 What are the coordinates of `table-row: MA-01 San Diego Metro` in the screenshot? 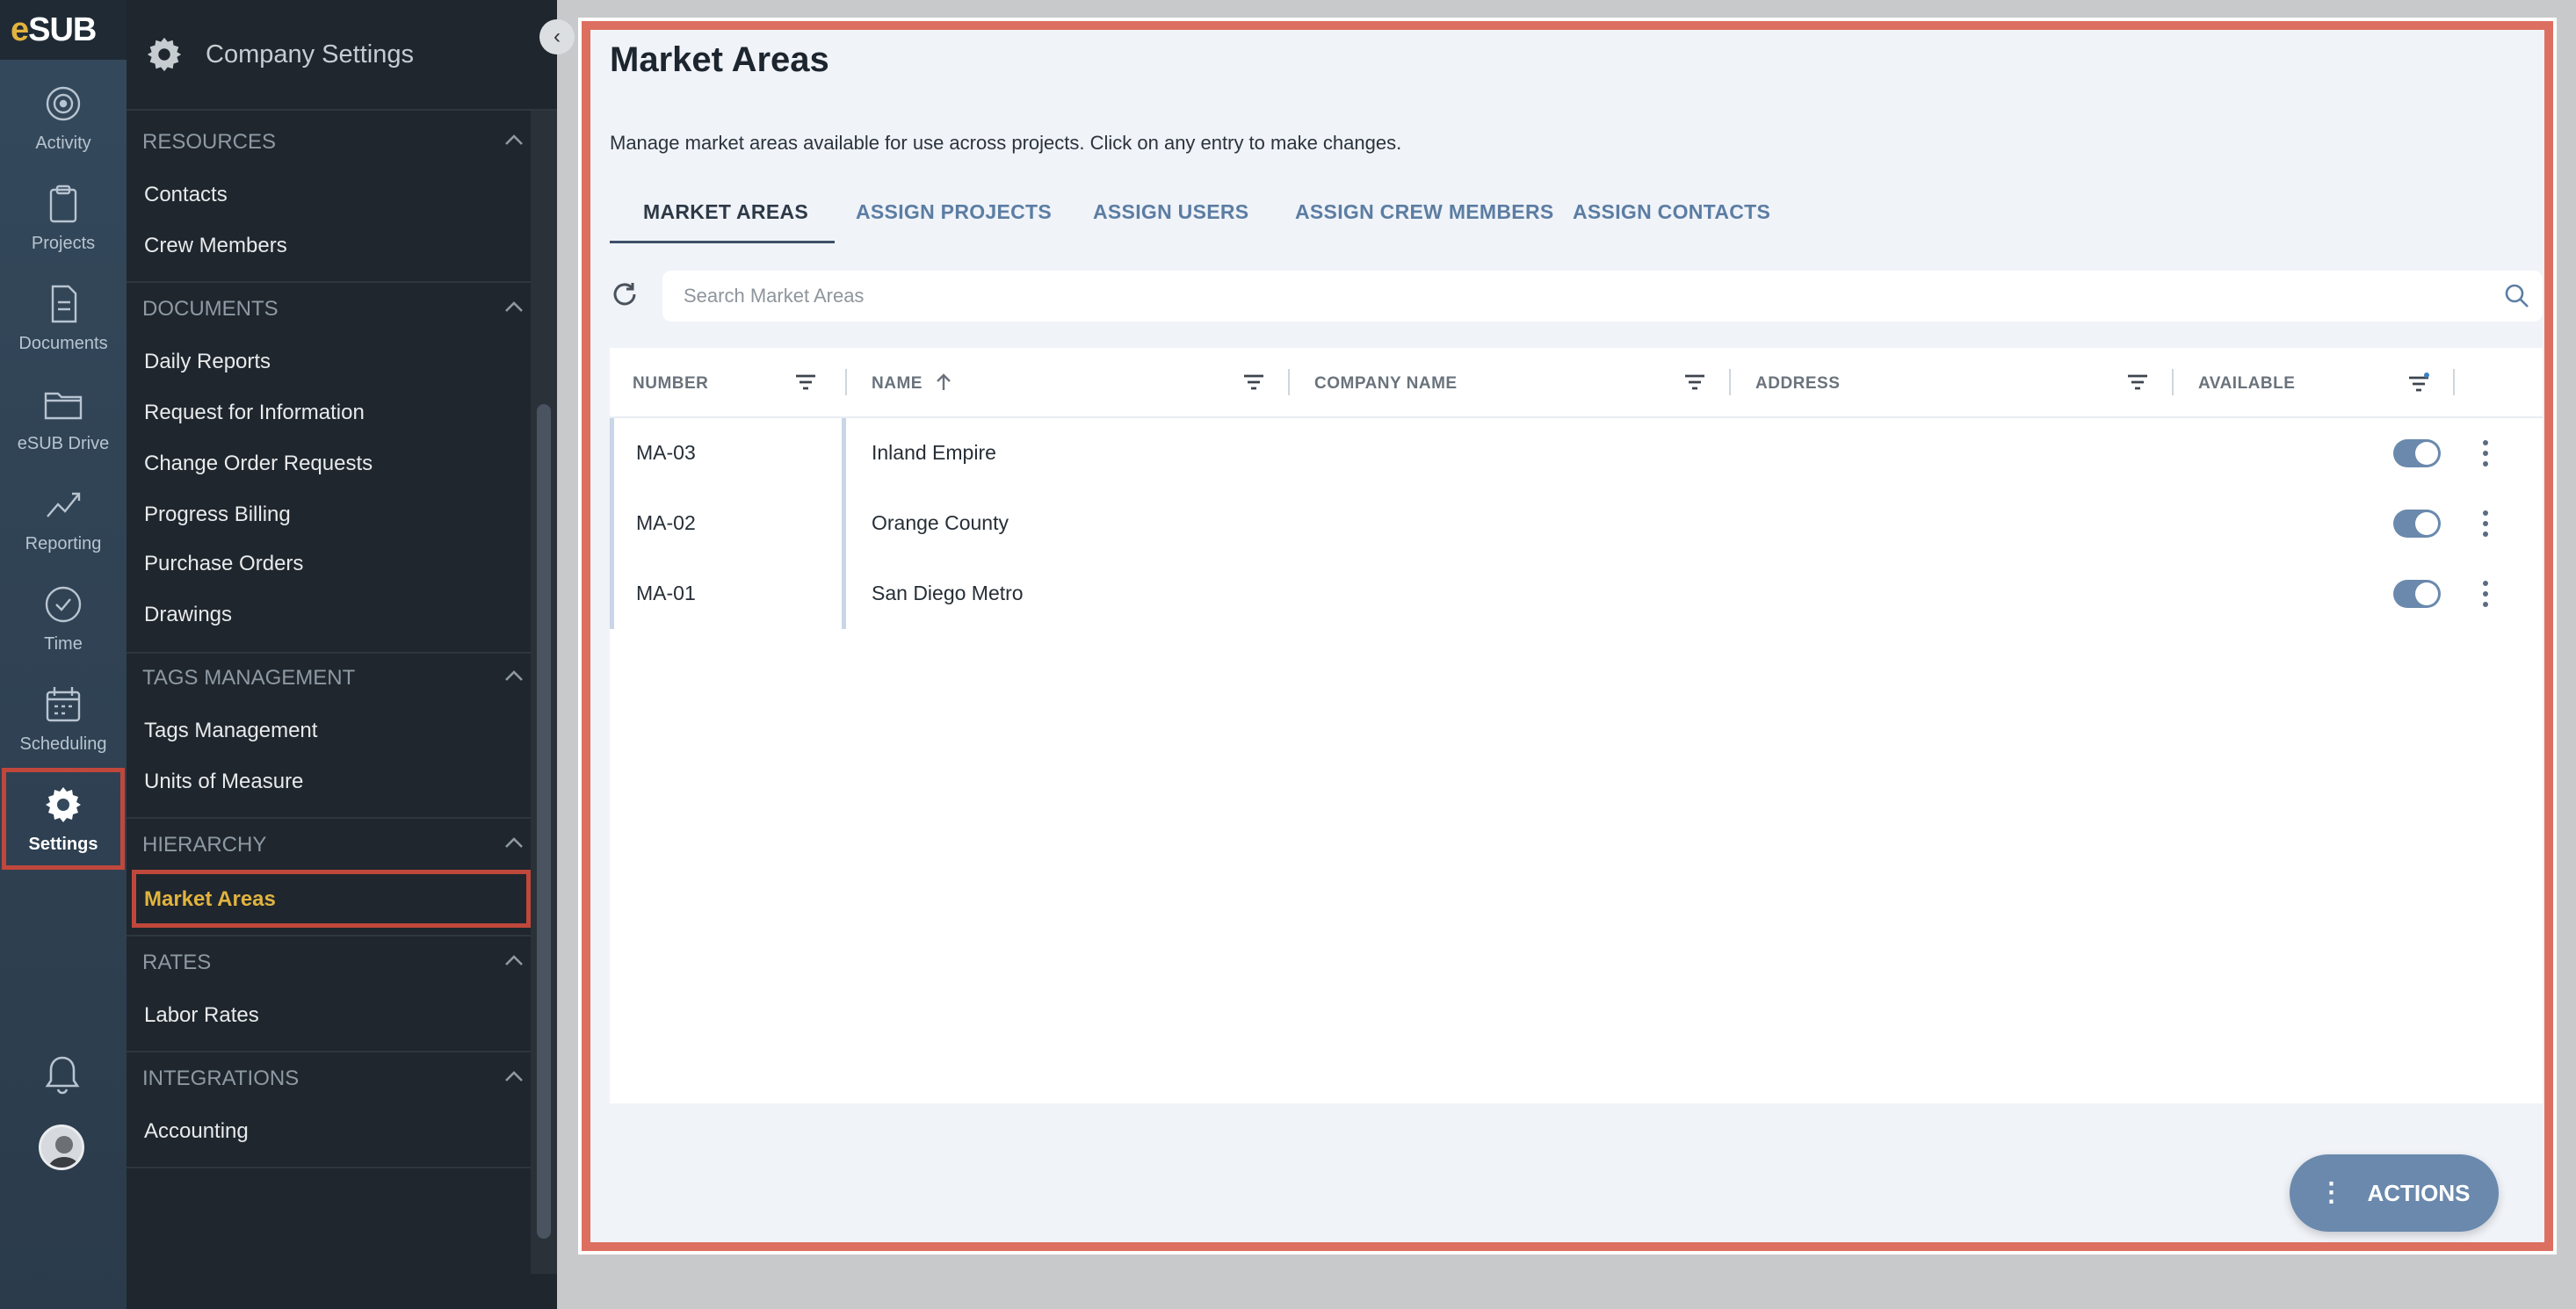 It's located at (1576, 594).